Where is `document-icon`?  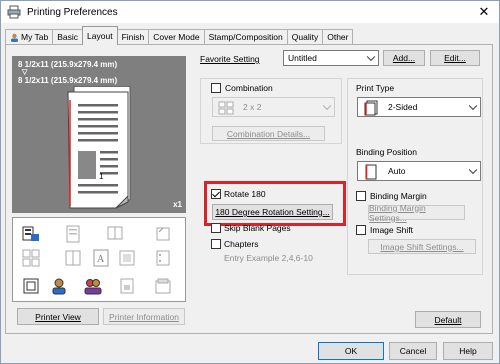
document-icon is located at coordinates (73, 234).